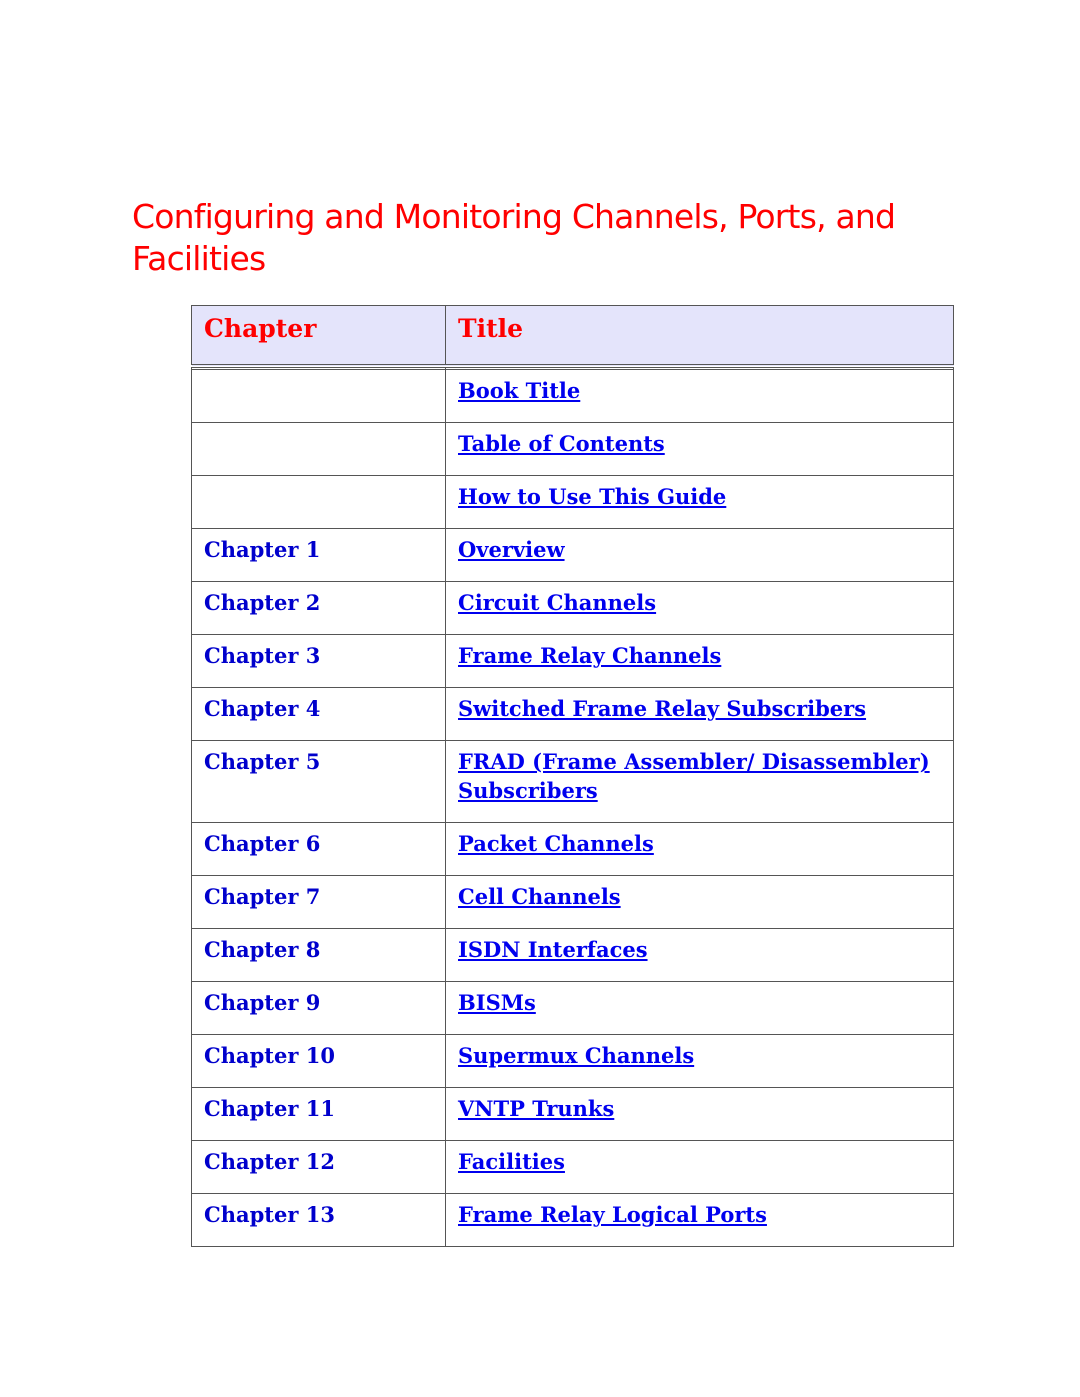 Image resolution: width=1080 pixels, height=1397 pixels. I want to click on title-link: Facilities, so click(511, 1161).